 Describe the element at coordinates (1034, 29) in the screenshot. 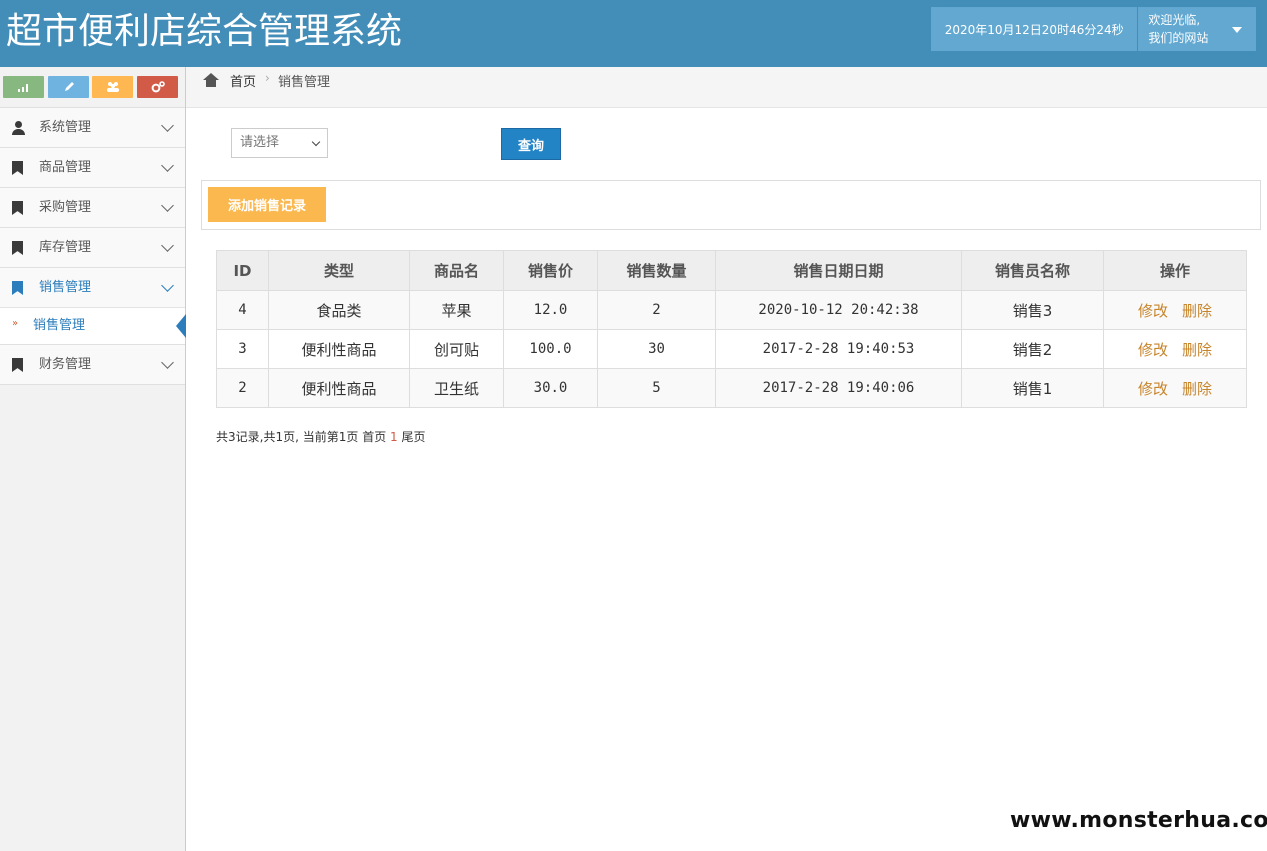

I see `header-datetime: 2020年10月12日20时46分24秒` at that location.